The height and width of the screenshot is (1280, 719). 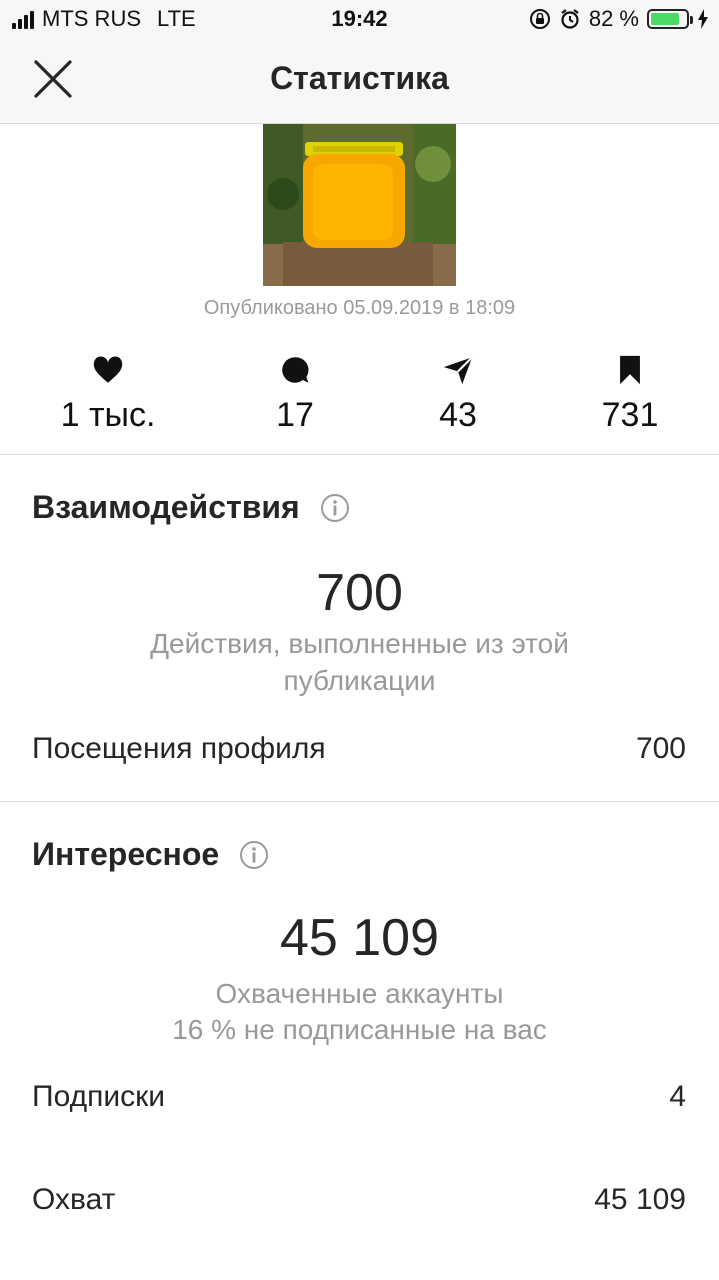 I want to click on published-date: Опубликовано 05.09.2019 в 18:09, so click(x=359, y=308).